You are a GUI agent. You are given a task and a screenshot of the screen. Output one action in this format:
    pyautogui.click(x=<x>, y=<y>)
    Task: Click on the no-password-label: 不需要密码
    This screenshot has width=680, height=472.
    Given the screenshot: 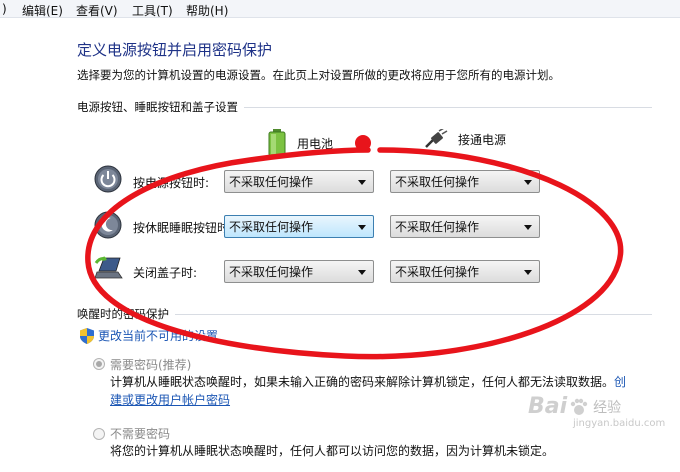 What is the action you would take?
    pyautogui.click(x=140, y=434)
    